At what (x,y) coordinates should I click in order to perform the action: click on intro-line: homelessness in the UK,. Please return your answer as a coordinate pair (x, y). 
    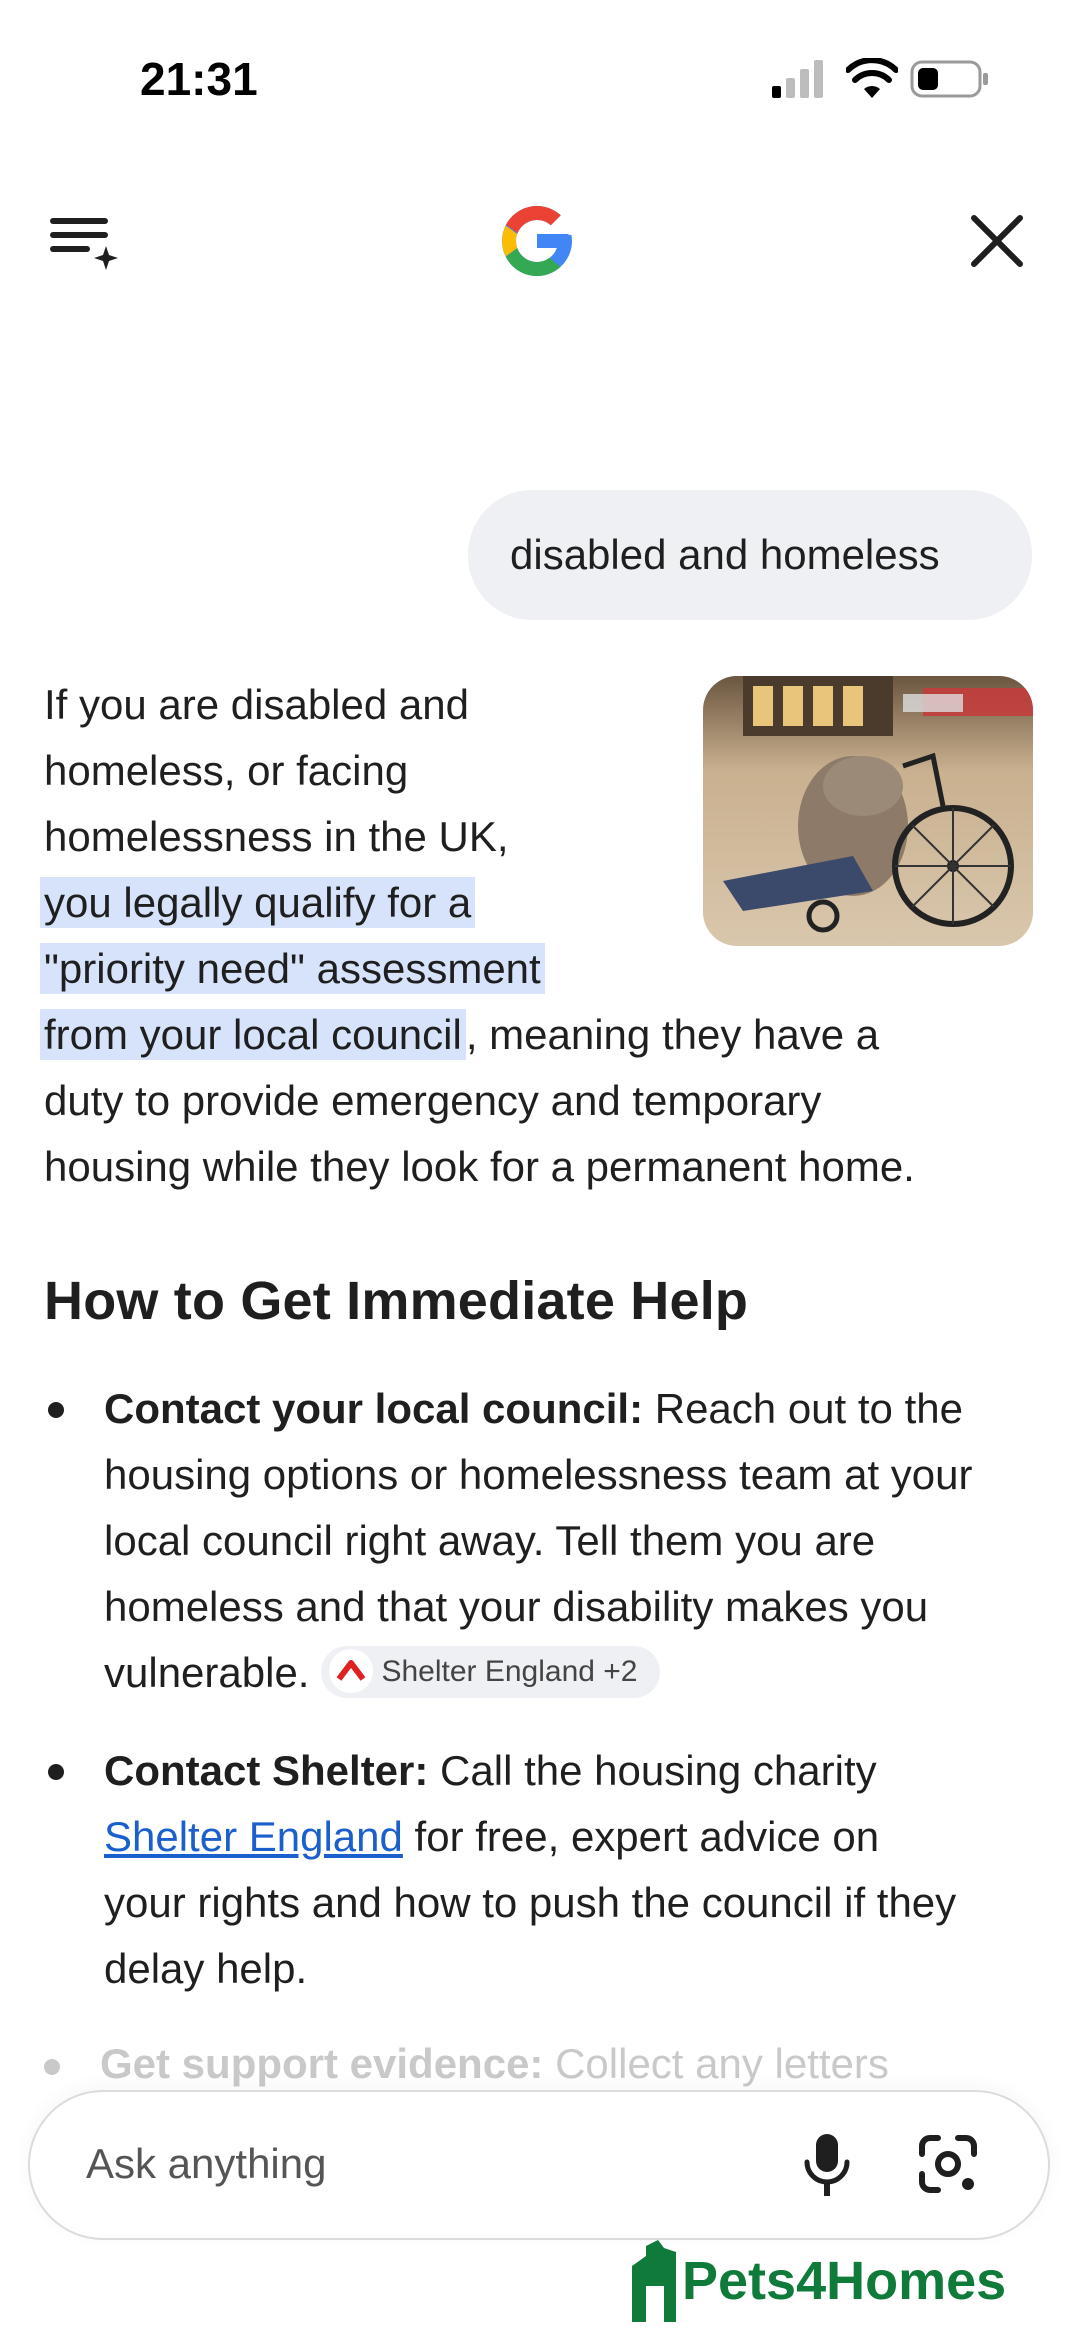
    Looking at the image, I should click on (276, 836).